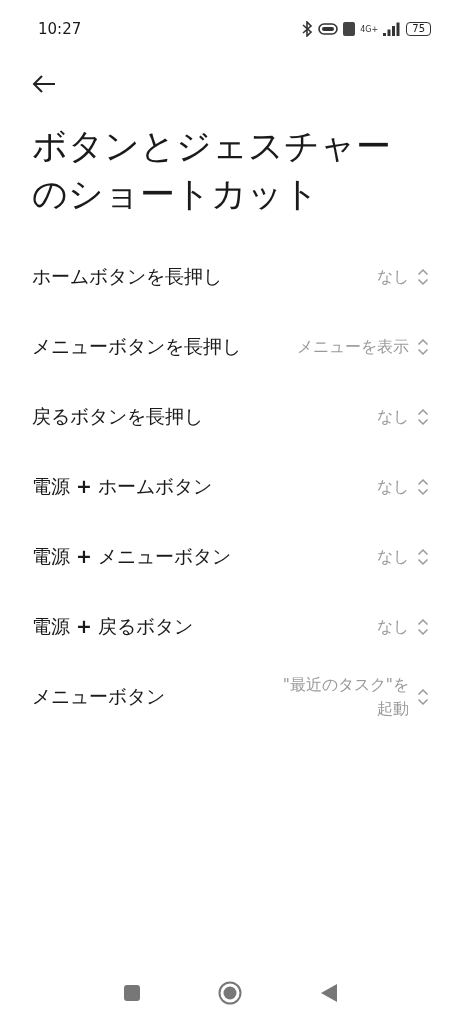 This screenshot has width=461, height=1024. I want to click on setting-row: 電源 + 戻るボタン なし, so click(230, 627).